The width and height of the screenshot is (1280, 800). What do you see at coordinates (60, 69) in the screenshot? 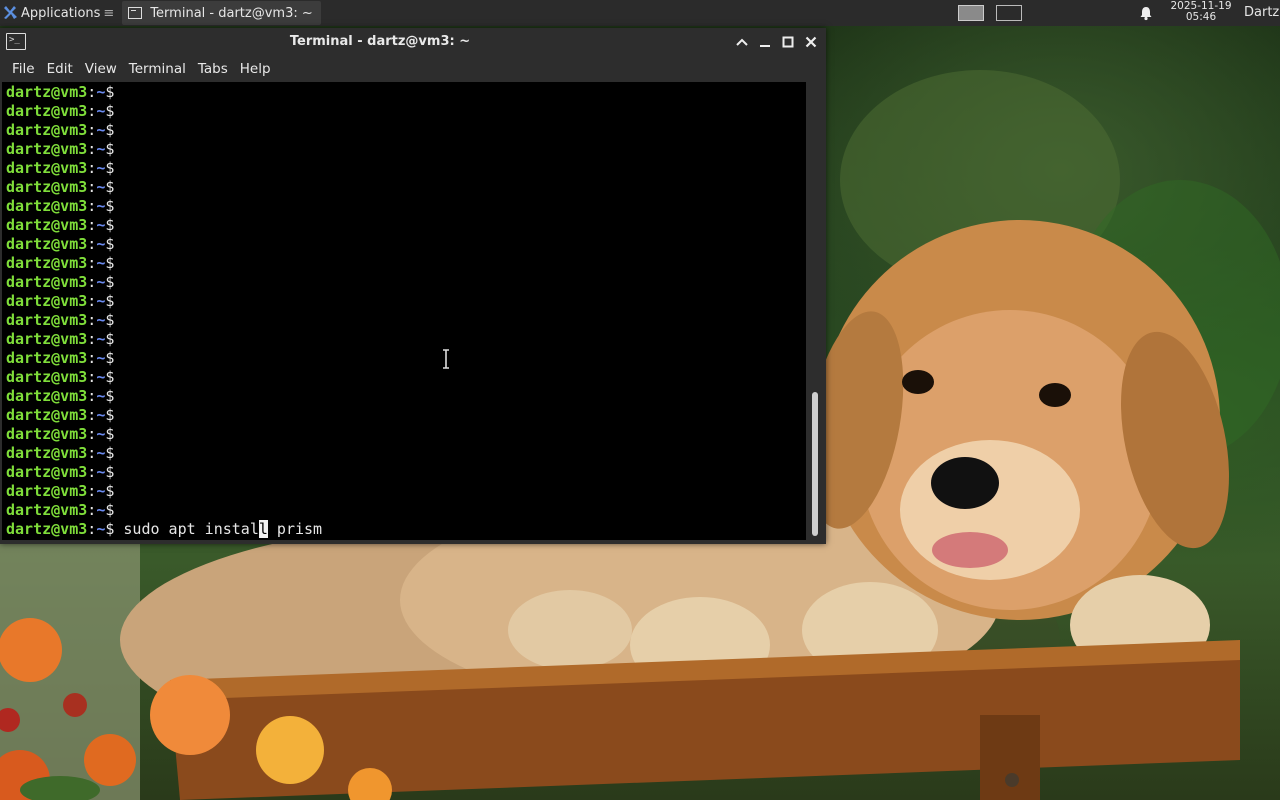
I see `menu-edit: Edit` at bounding box center [60, 69].